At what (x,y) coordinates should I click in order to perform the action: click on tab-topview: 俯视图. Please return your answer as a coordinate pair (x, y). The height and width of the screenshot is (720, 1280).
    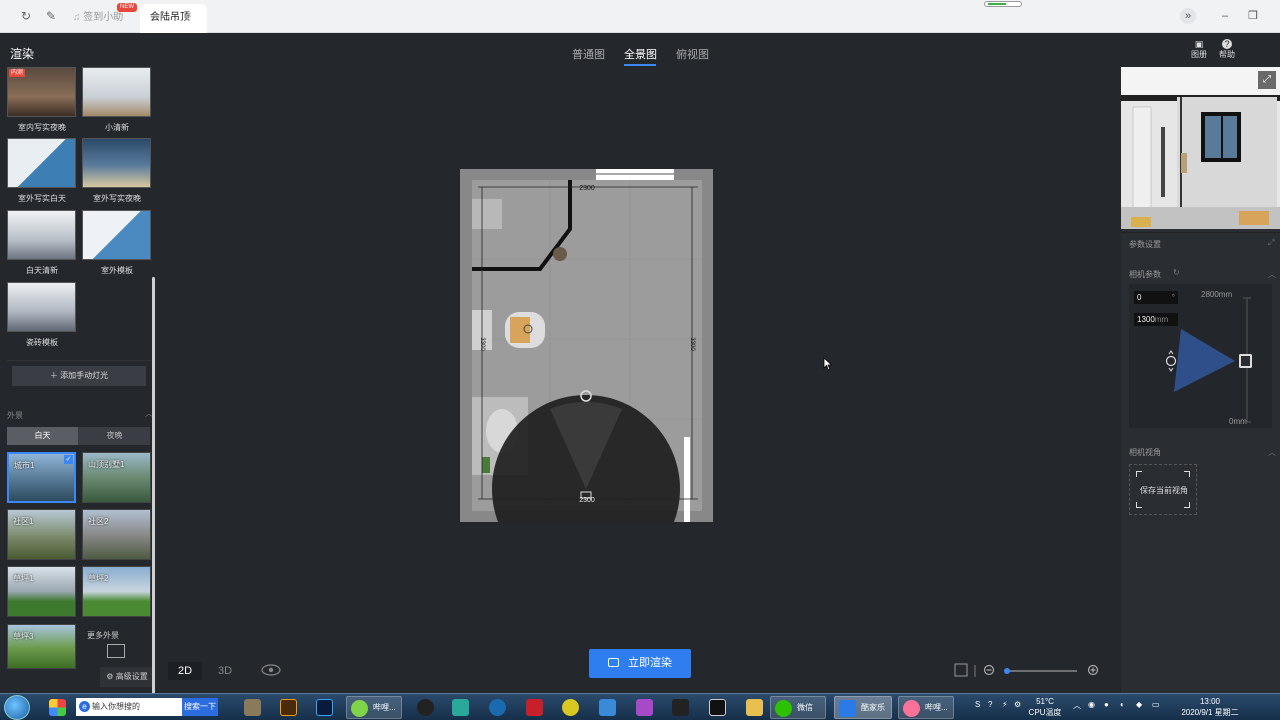
    Looking at the image, I should click on (692, 54).